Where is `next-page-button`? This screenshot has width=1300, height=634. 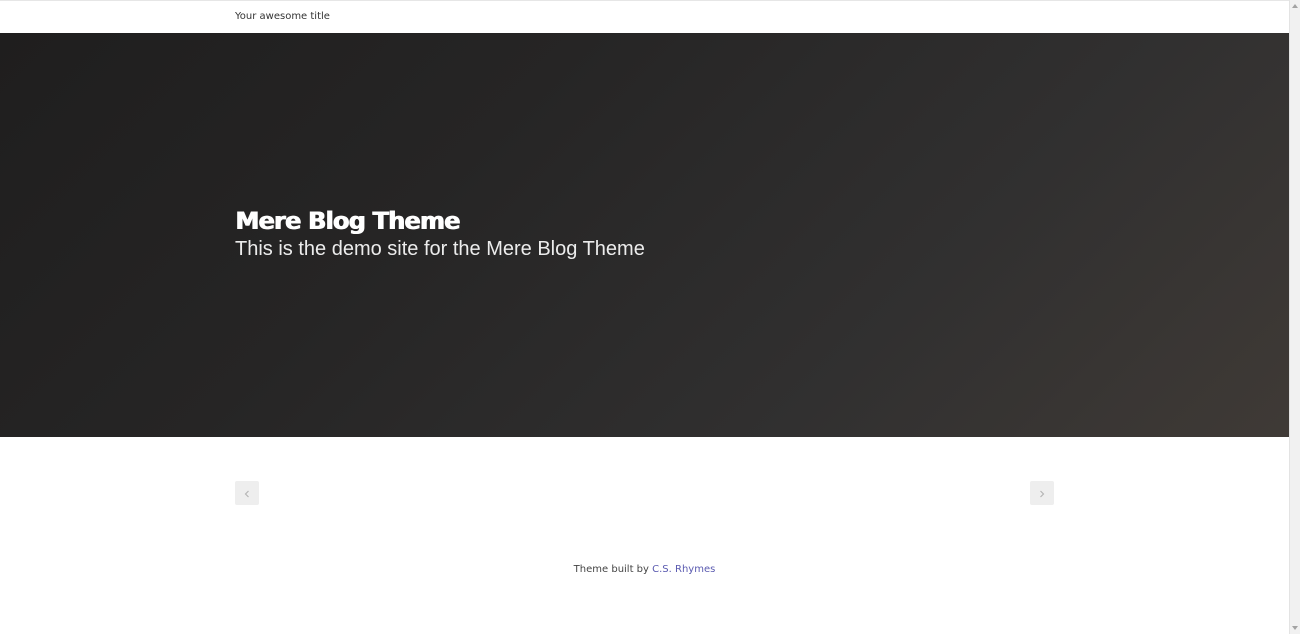 next-page-button is located at coordinates (1042, 493).